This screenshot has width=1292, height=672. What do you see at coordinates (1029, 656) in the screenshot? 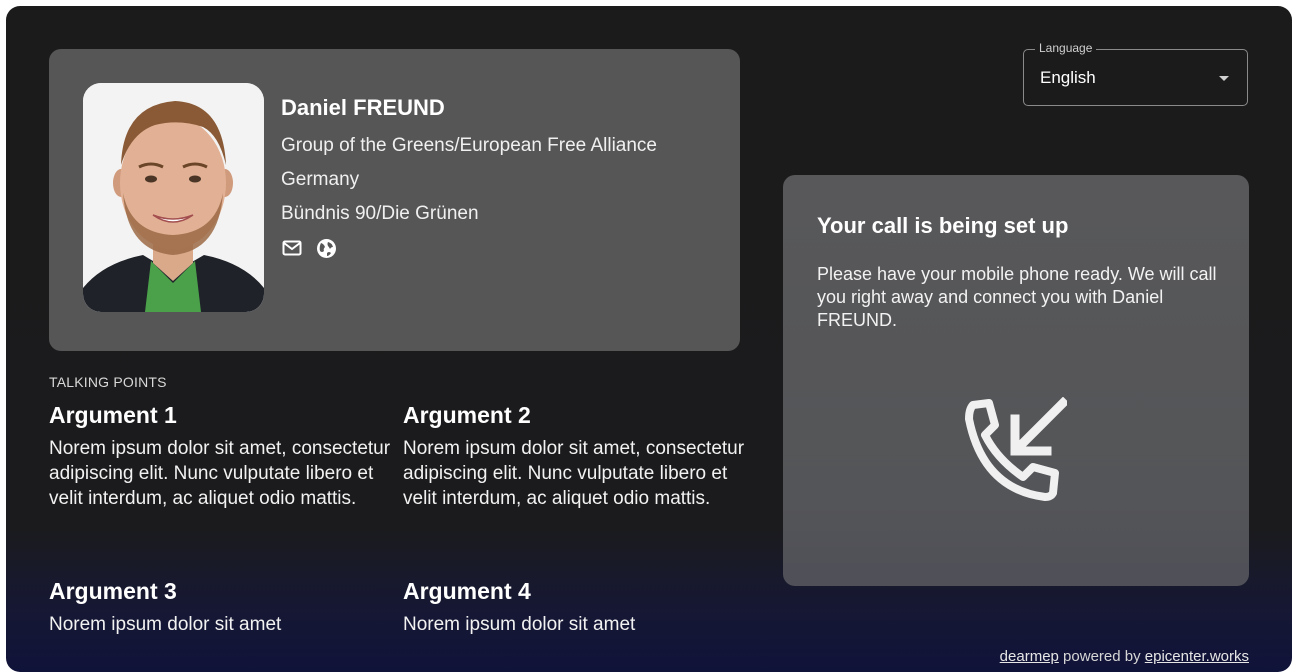
I see `dearmep-link: dearmep` at bounding box center [1029, 656].